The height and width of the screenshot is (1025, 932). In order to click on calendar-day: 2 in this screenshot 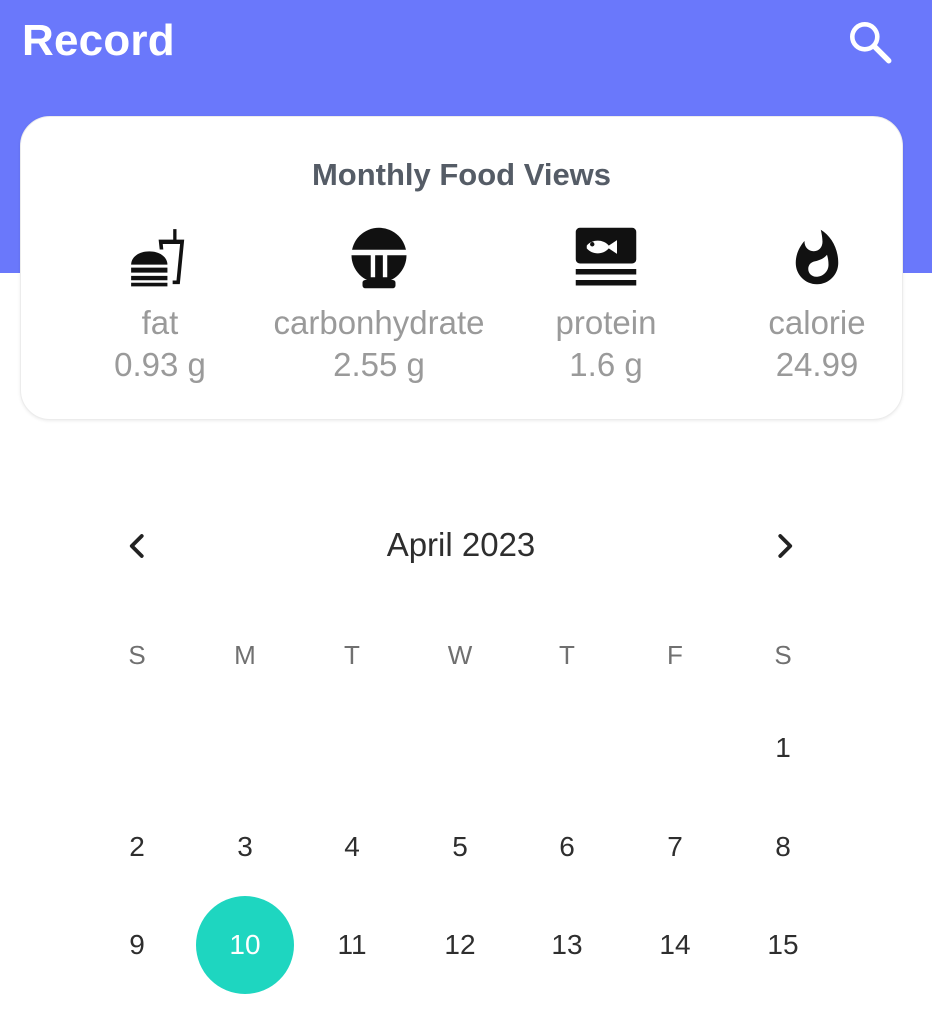, I will do `click(137, 847)`.